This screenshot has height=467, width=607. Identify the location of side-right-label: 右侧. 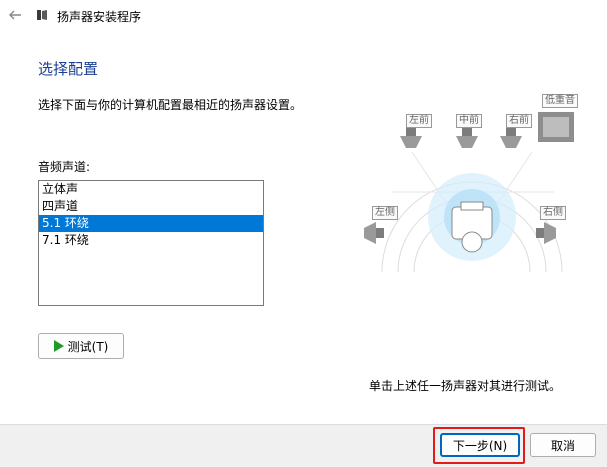
(553, 213).